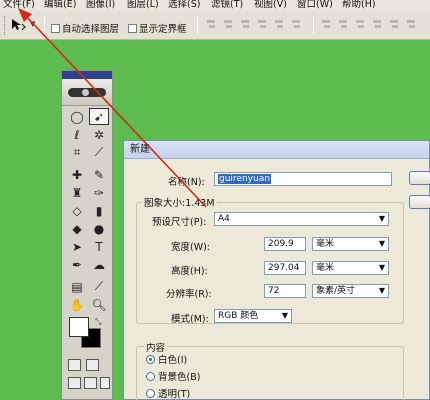 This screenshot has height=400, width=430. Describe the element at coordinates (32, 24) in the screenshot. I see `tool-preset-dropdown-icon: ▼` at that location.